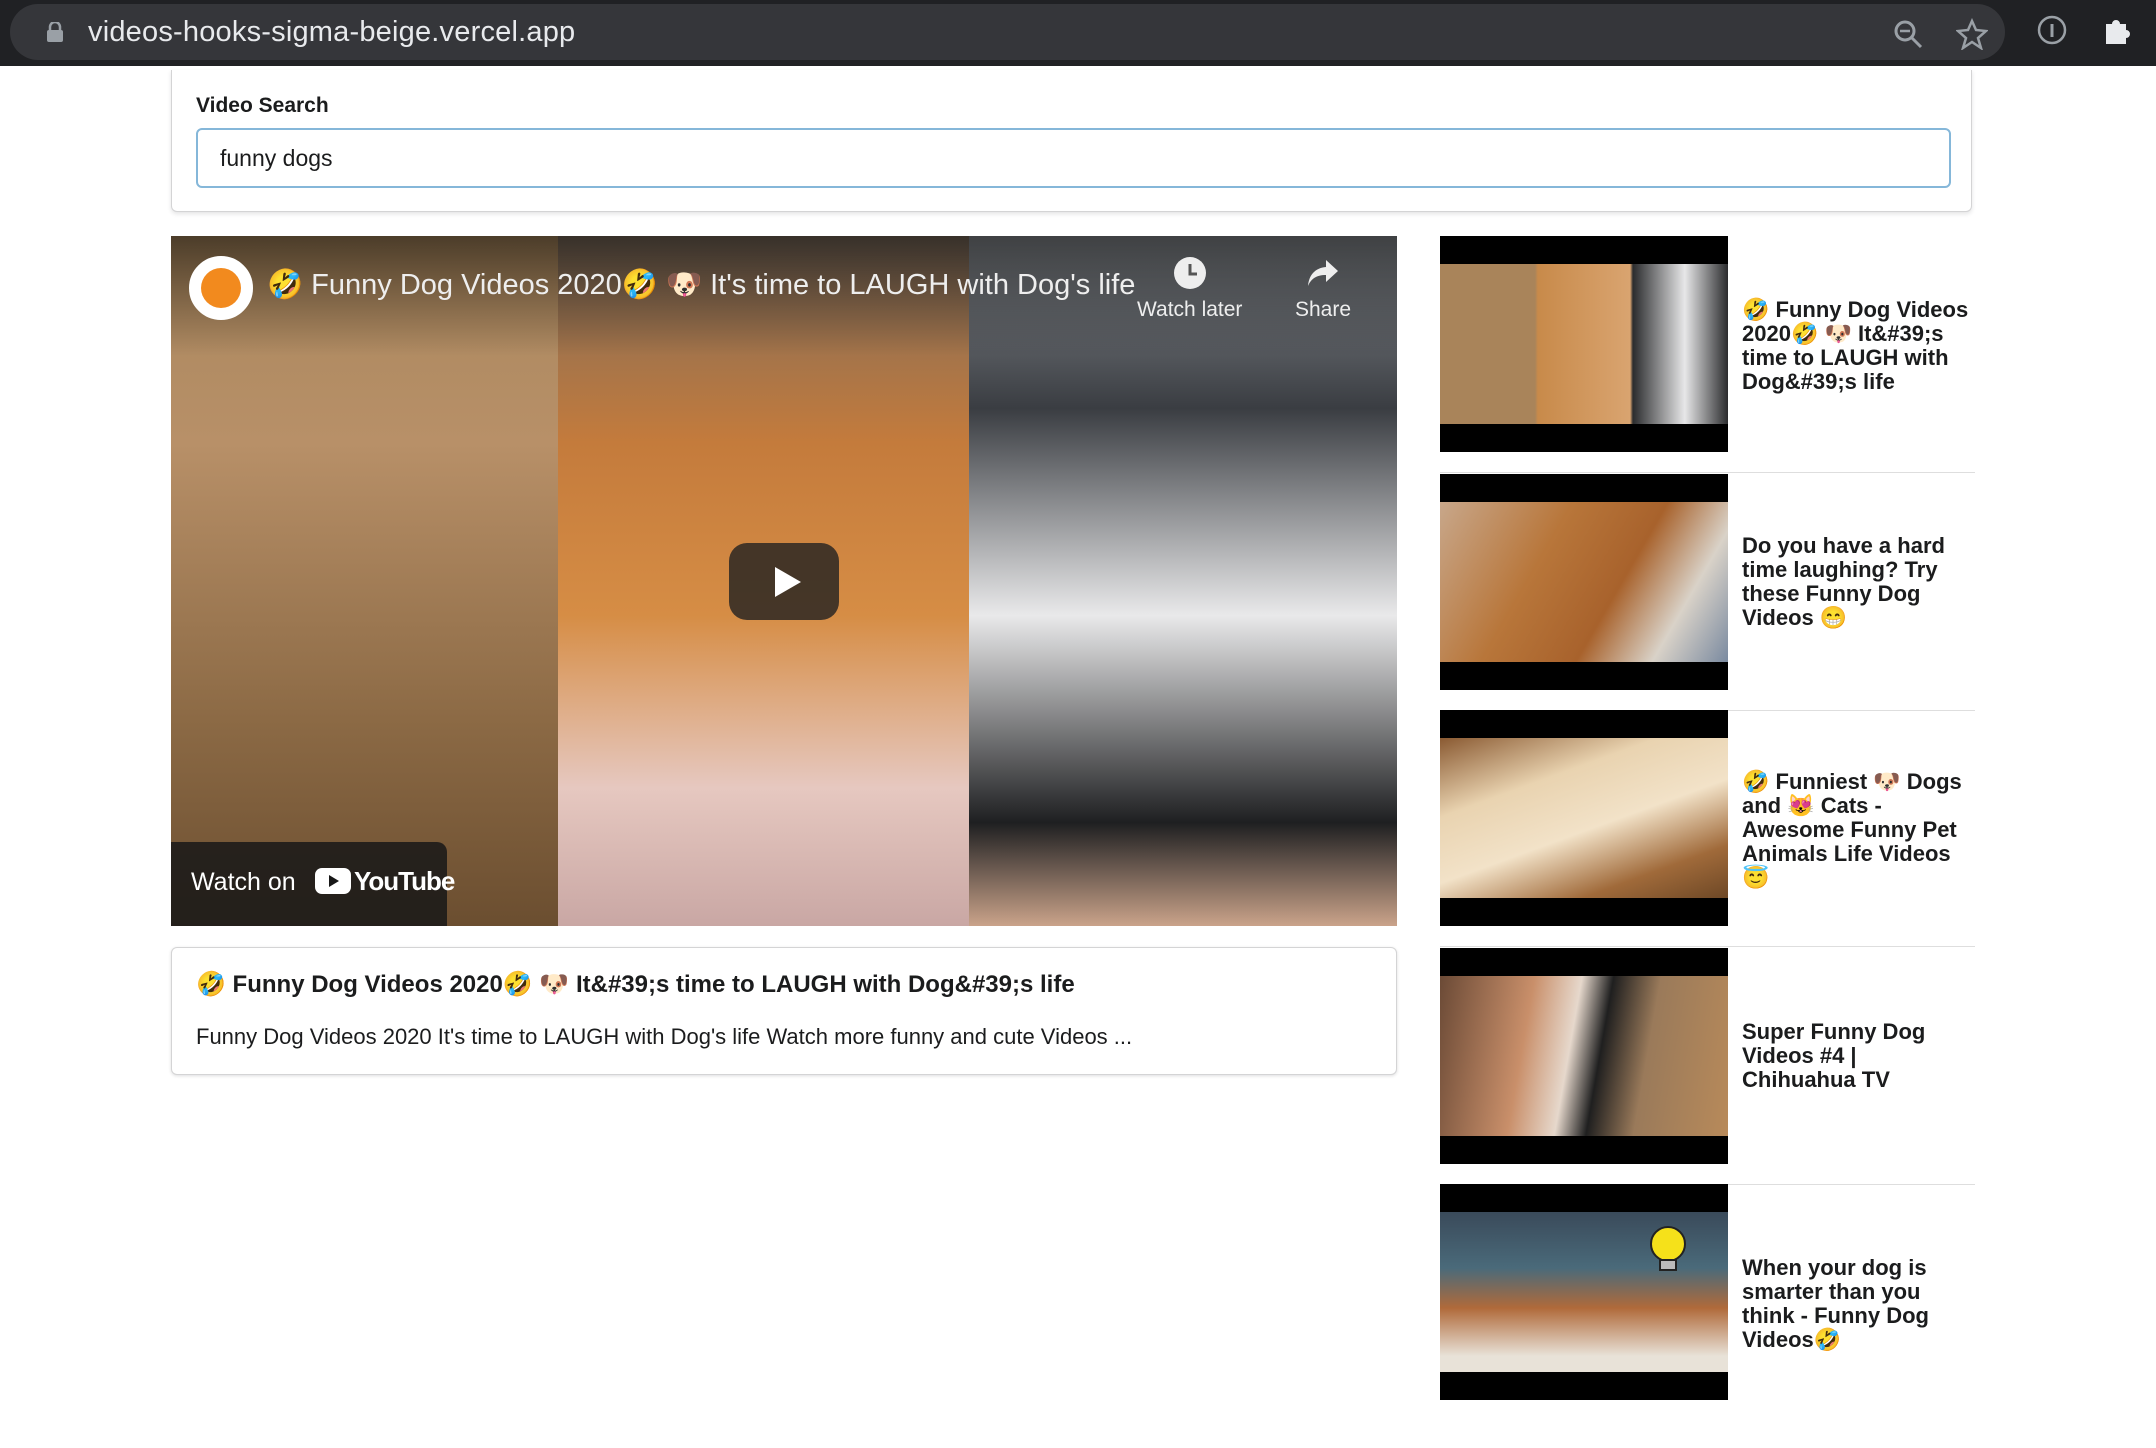  What do you see at coordinates (1190, 309) in the screenshot?
I see `watch-later-label: Watch later` at bounding box center [1190, 309].